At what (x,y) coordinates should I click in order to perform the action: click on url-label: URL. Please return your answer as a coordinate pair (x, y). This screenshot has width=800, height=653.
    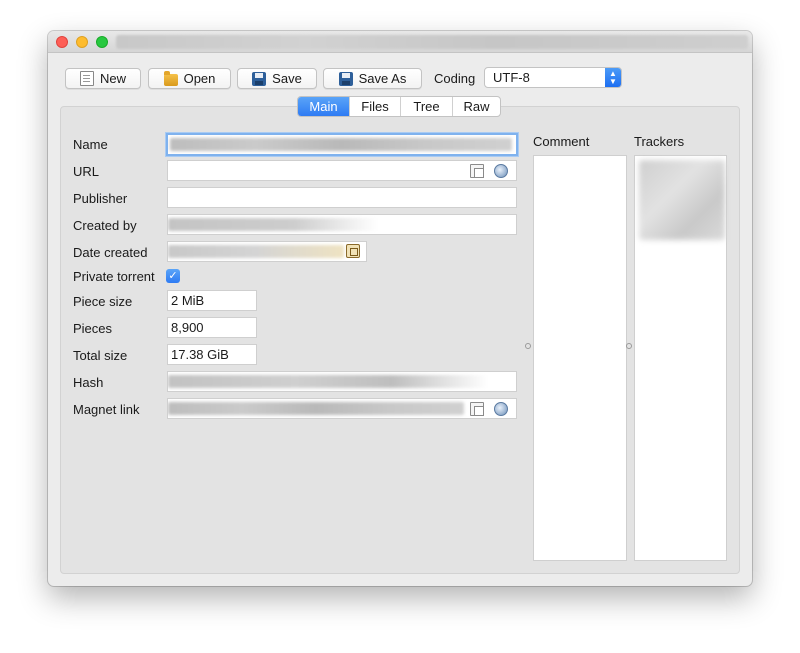
    Looking at the image, I should click on (86, 171).